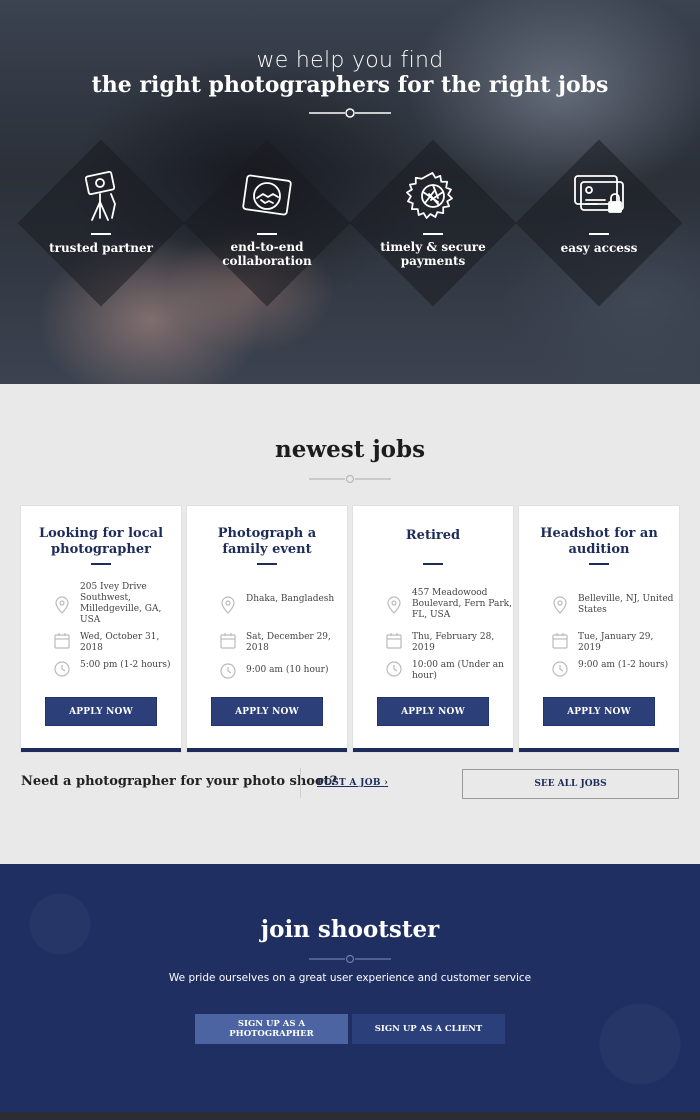  I want to click on feature-collaboration: end-to-end collaboration, so click(267, 223).